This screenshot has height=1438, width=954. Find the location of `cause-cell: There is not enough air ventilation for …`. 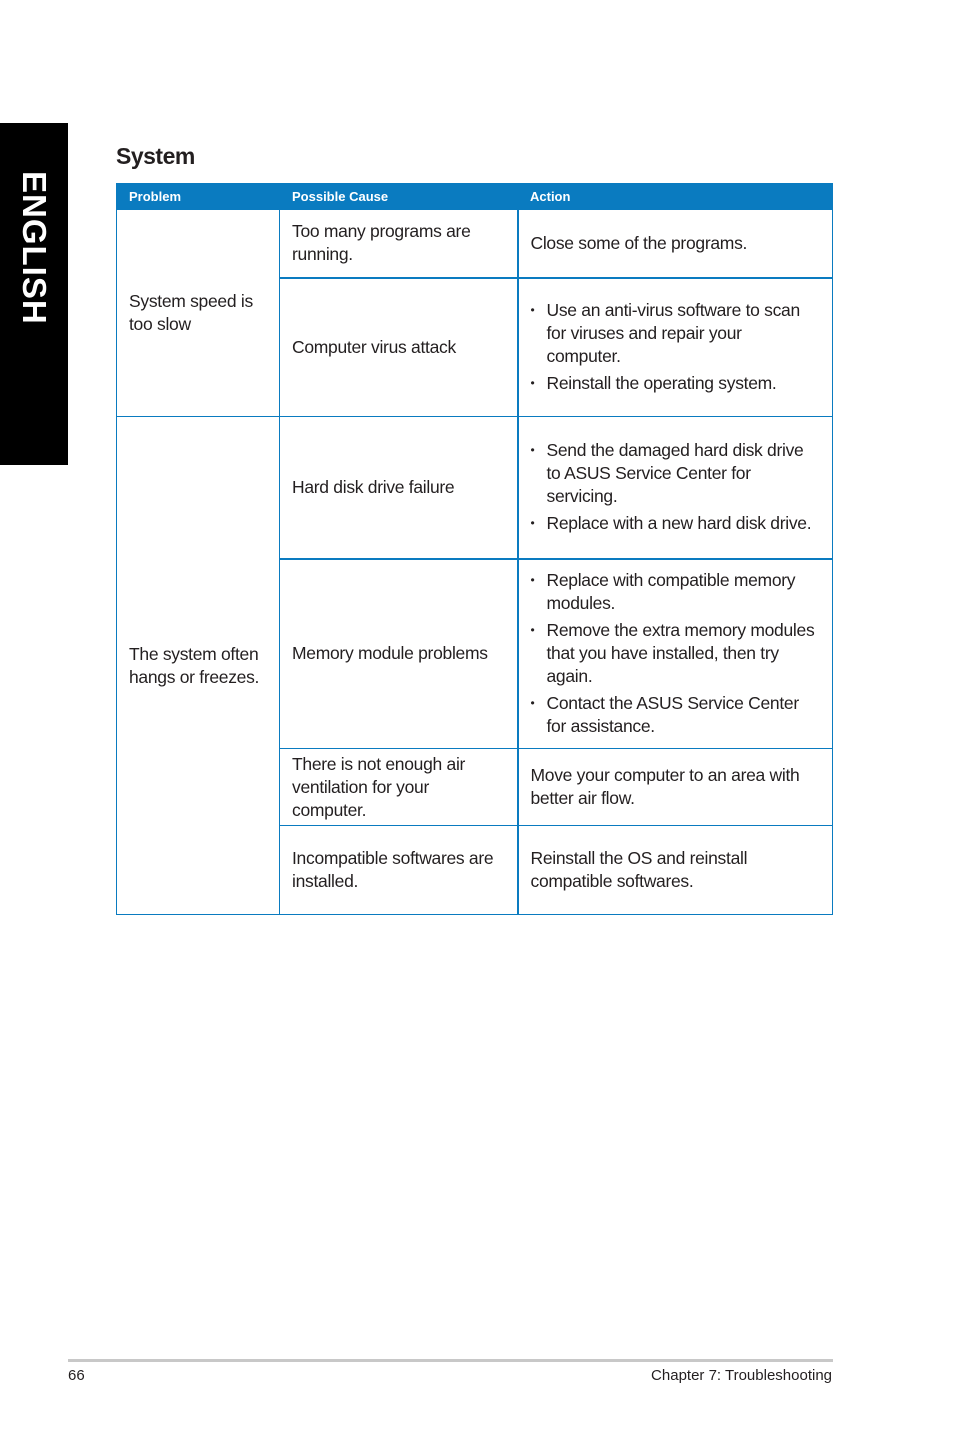

cause-cell: There is not enough air ventilation for … is located at coordinates (399, 787).